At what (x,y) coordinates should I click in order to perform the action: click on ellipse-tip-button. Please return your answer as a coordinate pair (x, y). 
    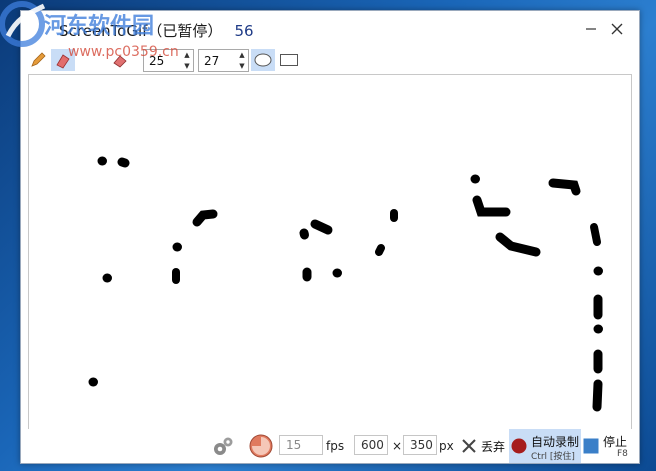
    Looking at the image, I should click on (263, 60).